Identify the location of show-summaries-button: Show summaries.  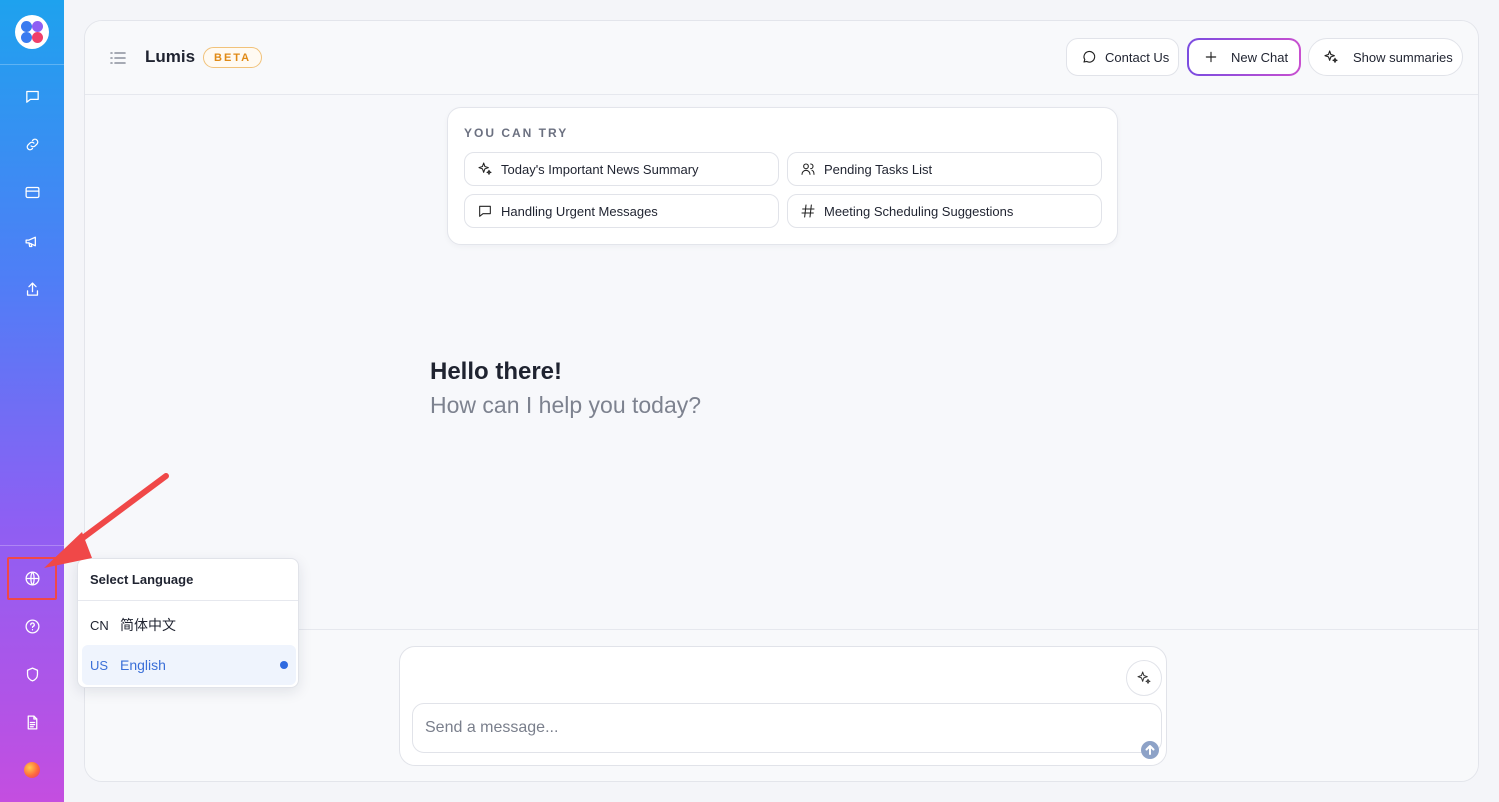
(1385, 57).